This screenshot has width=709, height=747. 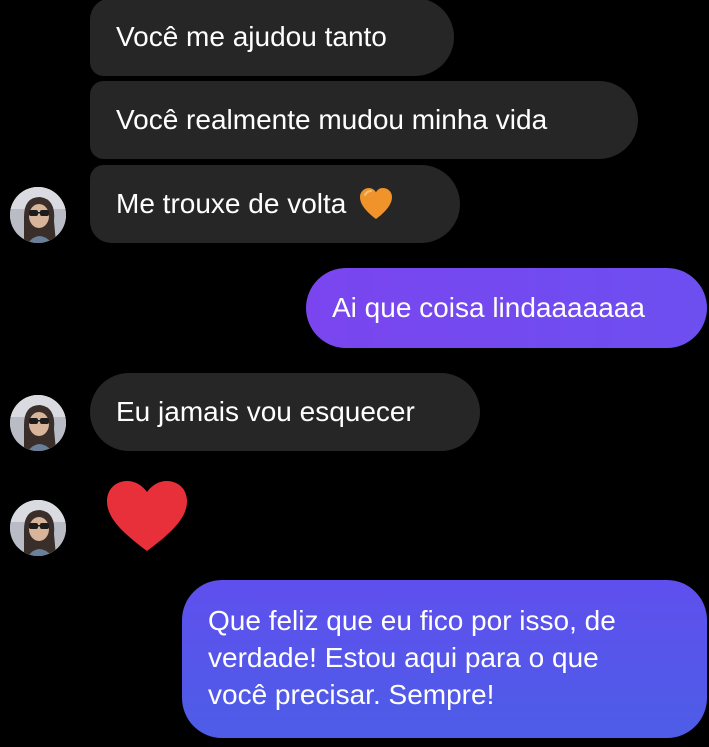 I want to click on message-bubble-incoming: Eu jamais vou esquecer, so click(x=285, y=412).